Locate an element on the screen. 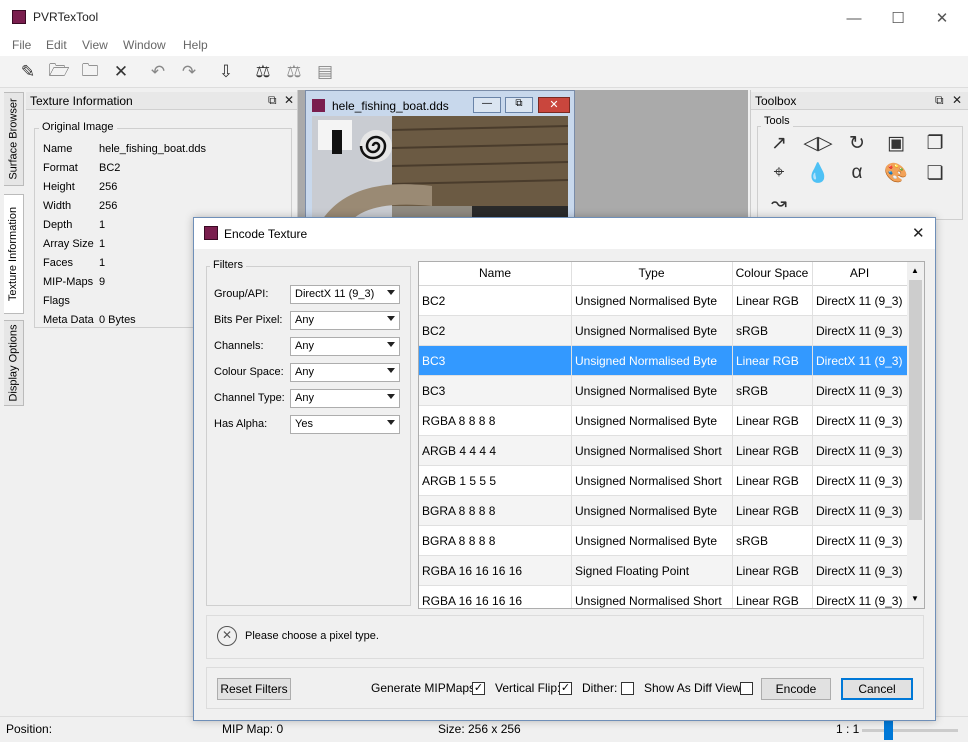  layers-icon: ❏ is located at coordinates (935, 173).